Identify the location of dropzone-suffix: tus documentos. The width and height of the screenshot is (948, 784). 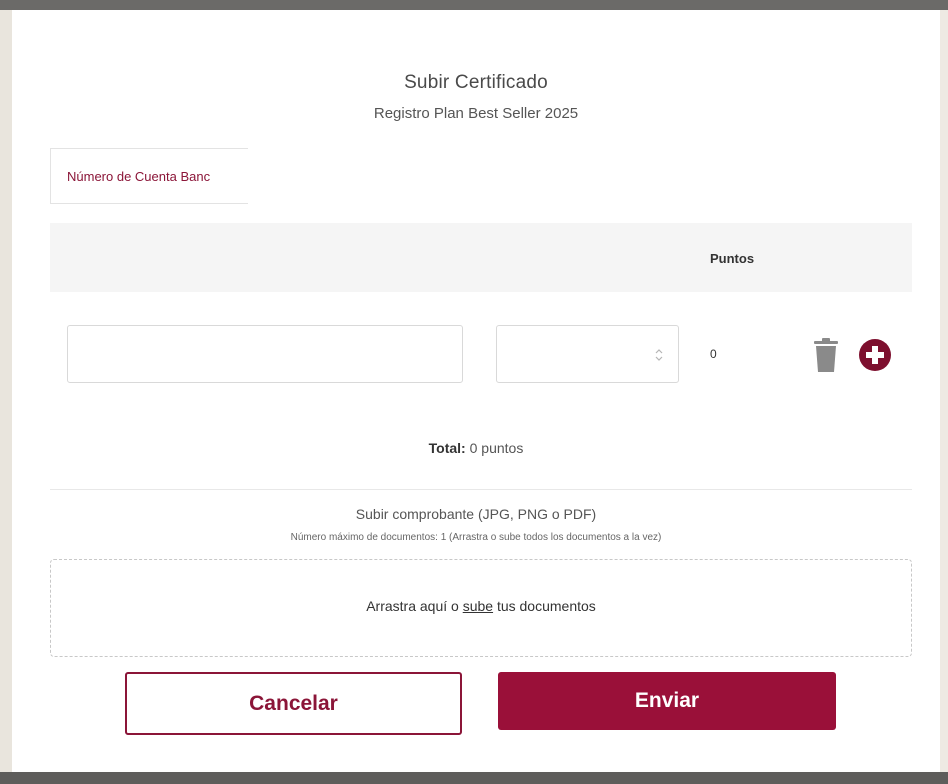
(544, 606).